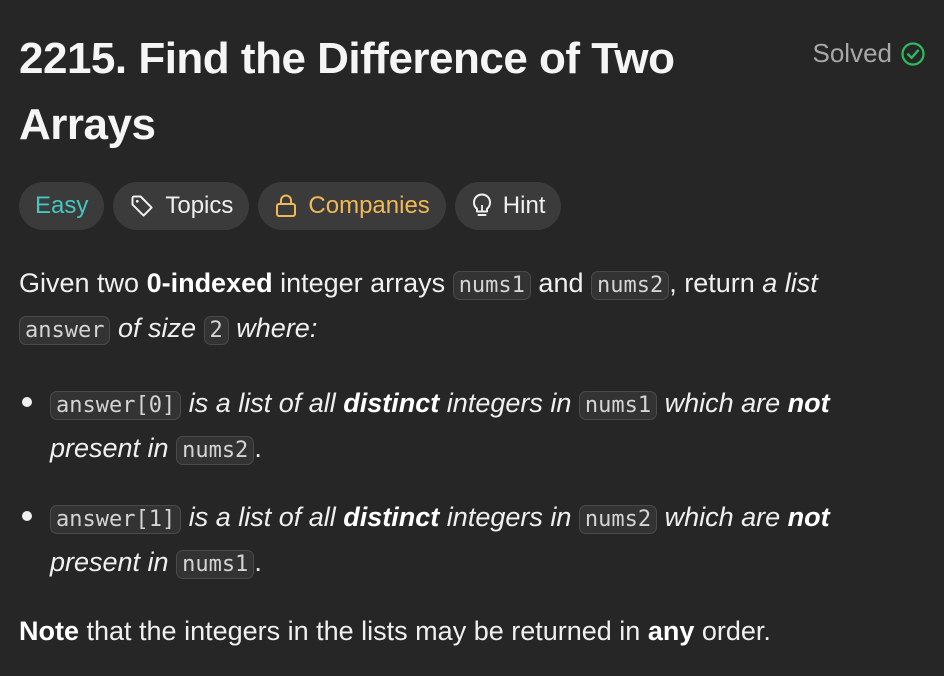 The image size is (944, 676). What do you see at coordinates (716, 283) in the screenshot?
I see `text: , return` at bounding box center [716, 283].